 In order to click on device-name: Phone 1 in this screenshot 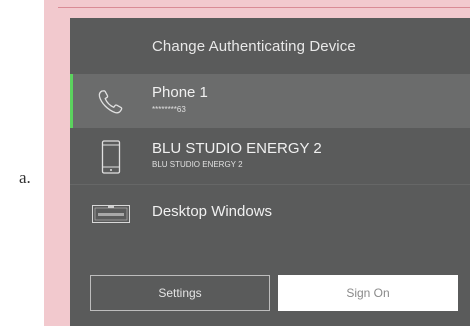, I will do `click(180, 92)`.